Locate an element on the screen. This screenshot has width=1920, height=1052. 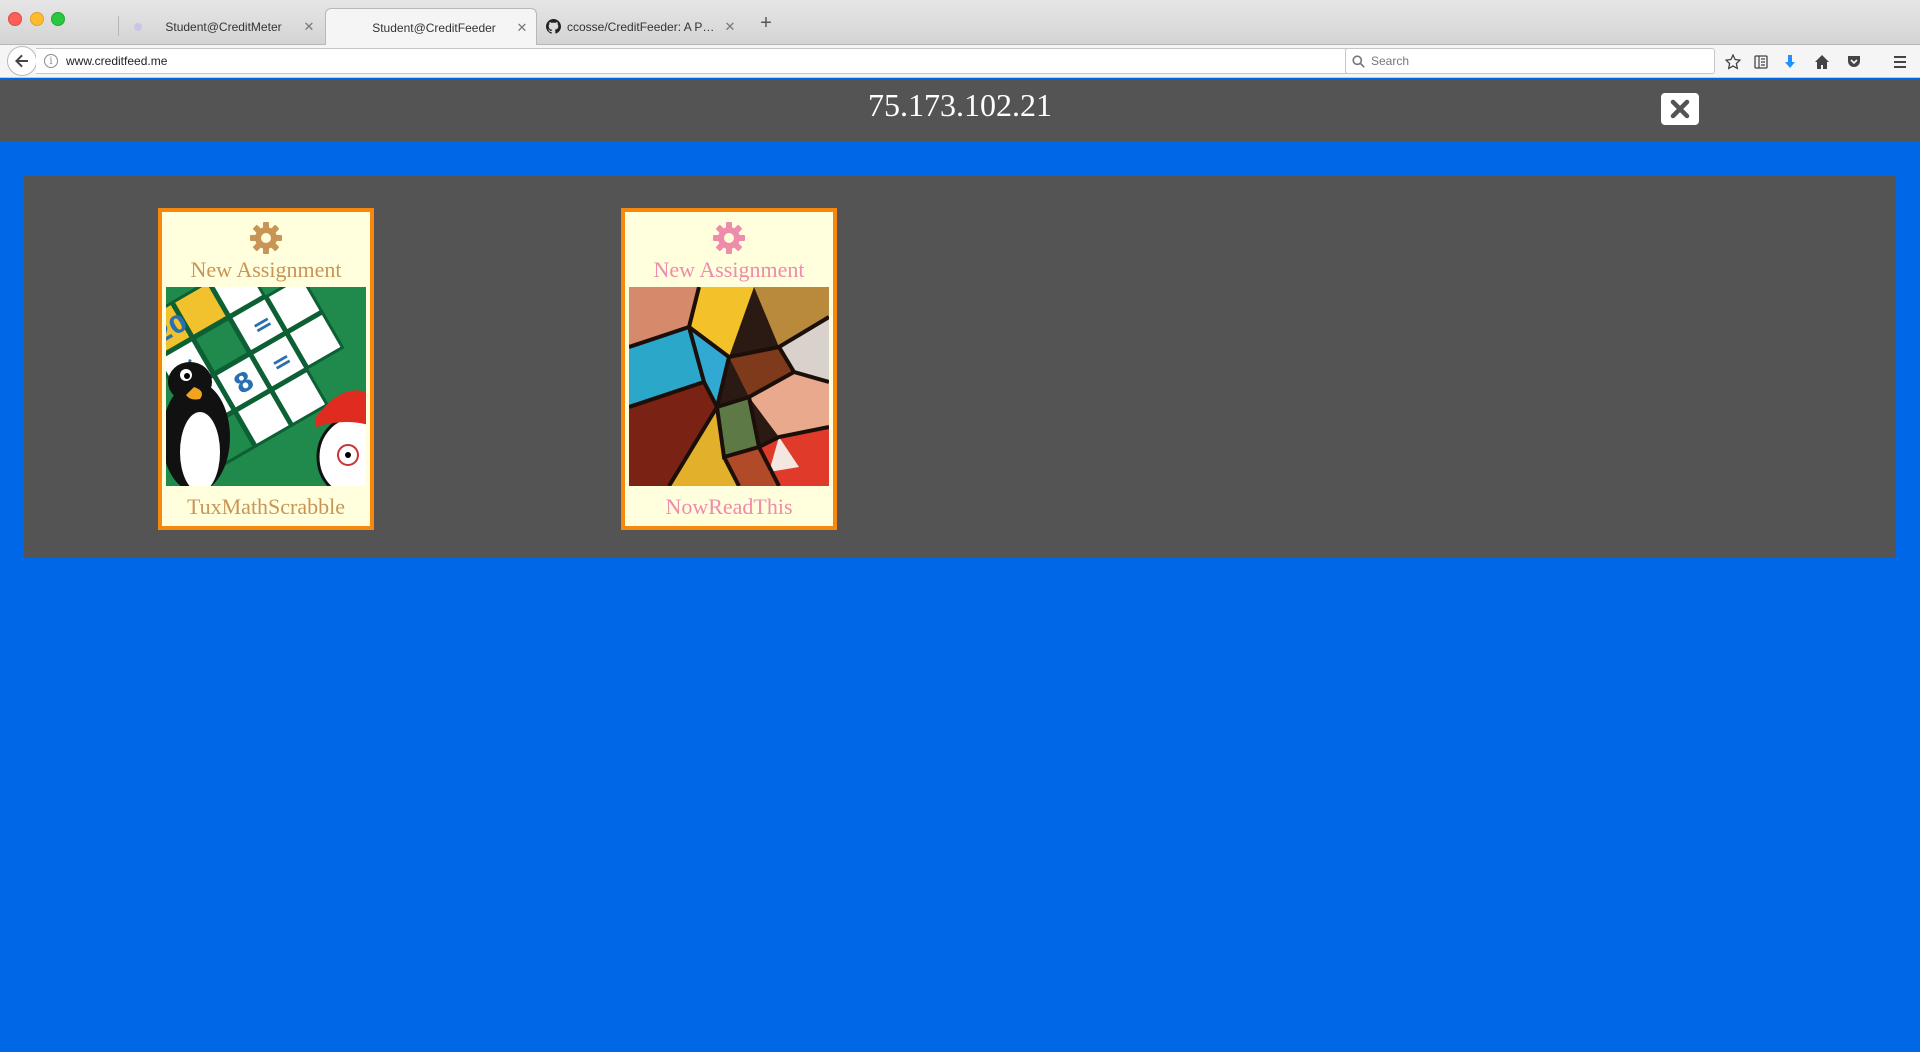
tab-github: ccosse/CreditFeeder: A Pro... ✕ is located at coordinates (641, 26).